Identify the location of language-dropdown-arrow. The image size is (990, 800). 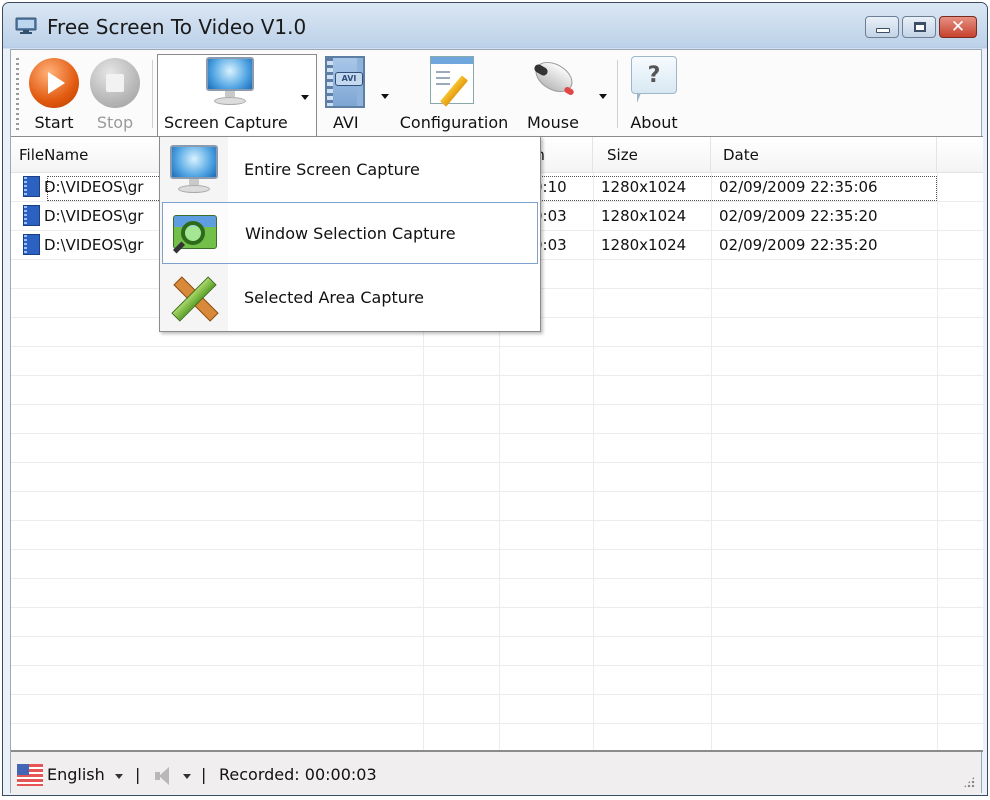
(119, 776).